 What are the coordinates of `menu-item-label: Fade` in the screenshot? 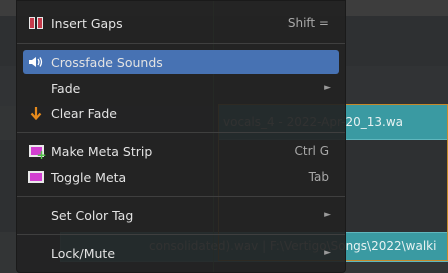 It's located at (66, 88).